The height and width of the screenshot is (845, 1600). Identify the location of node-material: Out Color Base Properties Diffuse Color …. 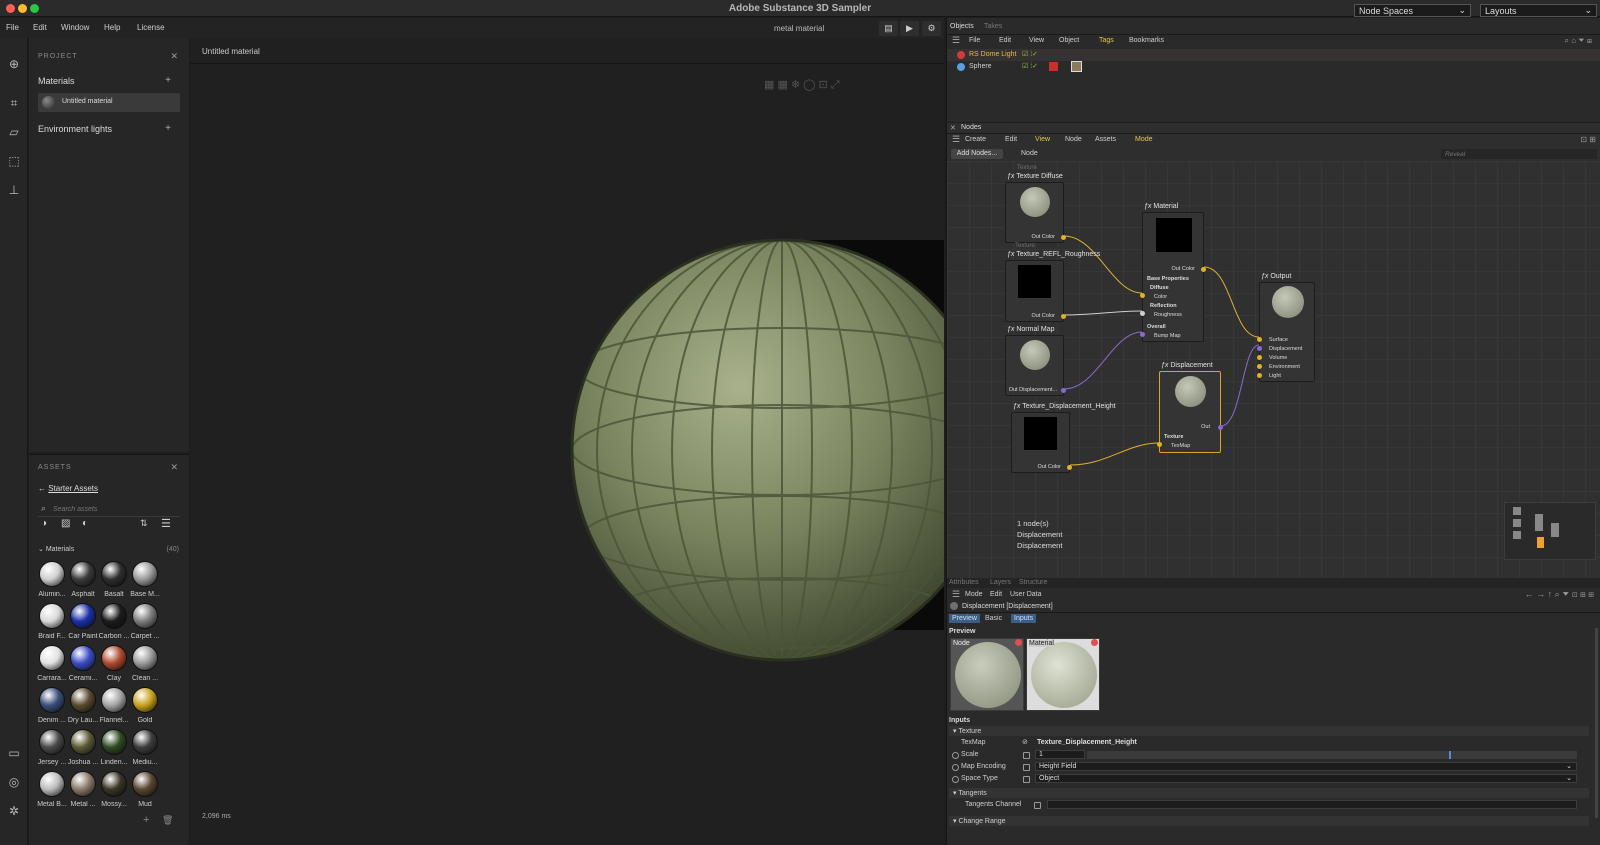
(1173, 277).